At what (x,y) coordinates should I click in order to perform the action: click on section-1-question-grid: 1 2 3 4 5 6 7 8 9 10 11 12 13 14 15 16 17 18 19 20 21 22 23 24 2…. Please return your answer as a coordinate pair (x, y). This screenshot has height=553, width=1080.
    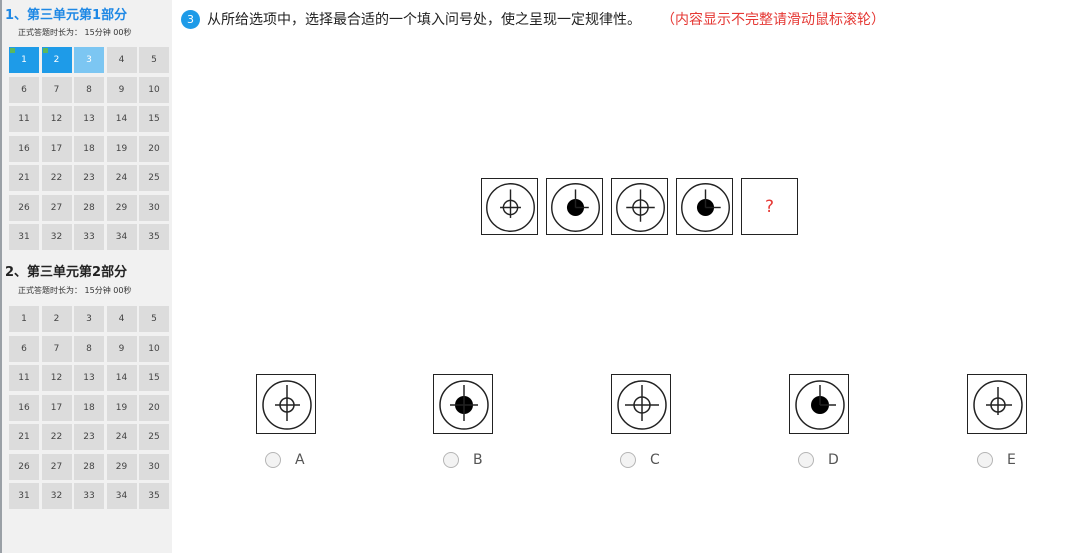
    Looking at the image, I should click on (84, 148).